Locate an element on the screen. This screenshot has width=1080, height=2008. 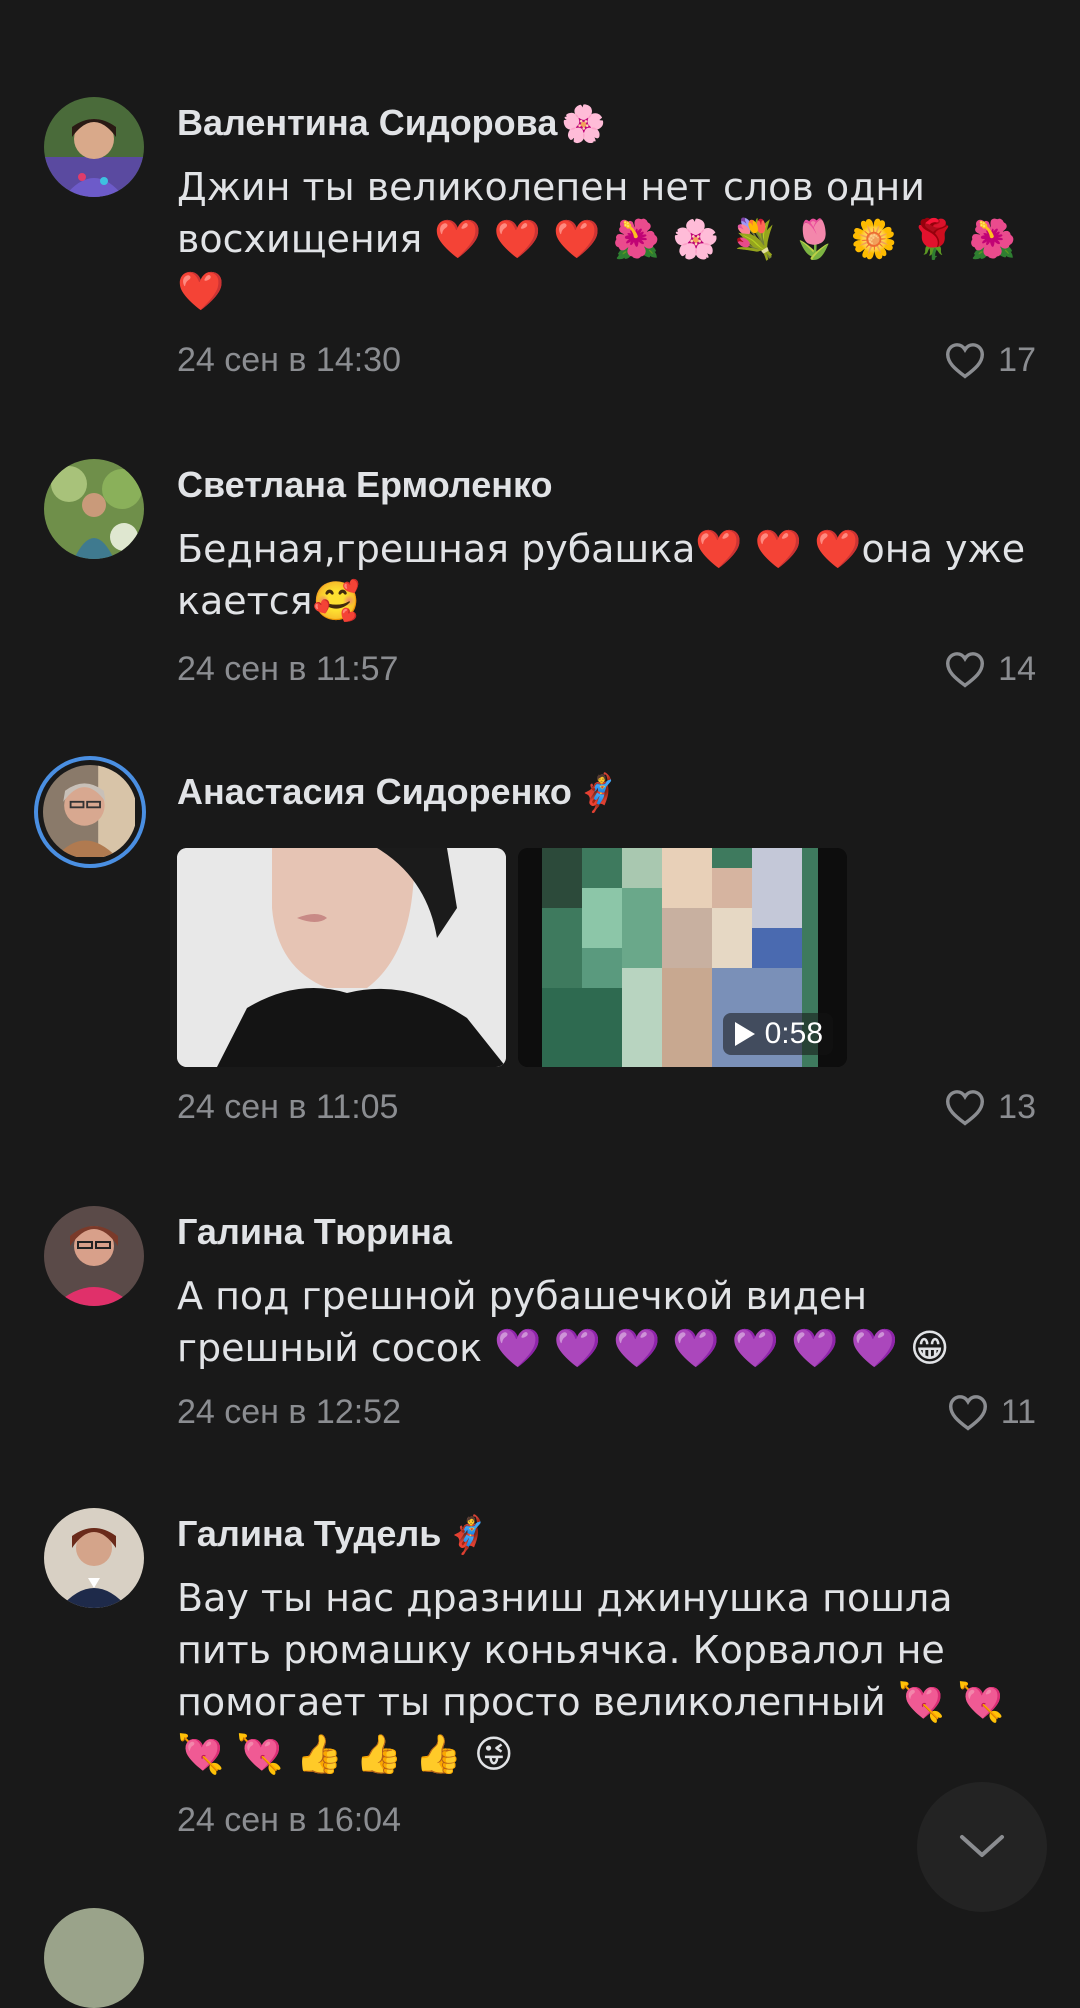
video-attachment: 0:58 is located at coordinates (682, 957).